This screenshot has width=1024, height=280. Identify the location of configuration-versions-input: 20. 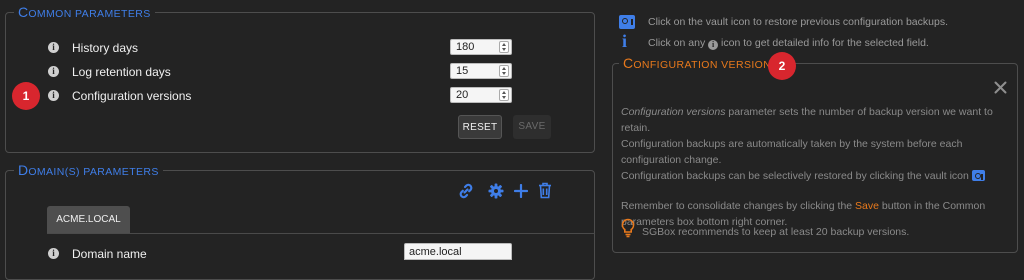
(481, 95).